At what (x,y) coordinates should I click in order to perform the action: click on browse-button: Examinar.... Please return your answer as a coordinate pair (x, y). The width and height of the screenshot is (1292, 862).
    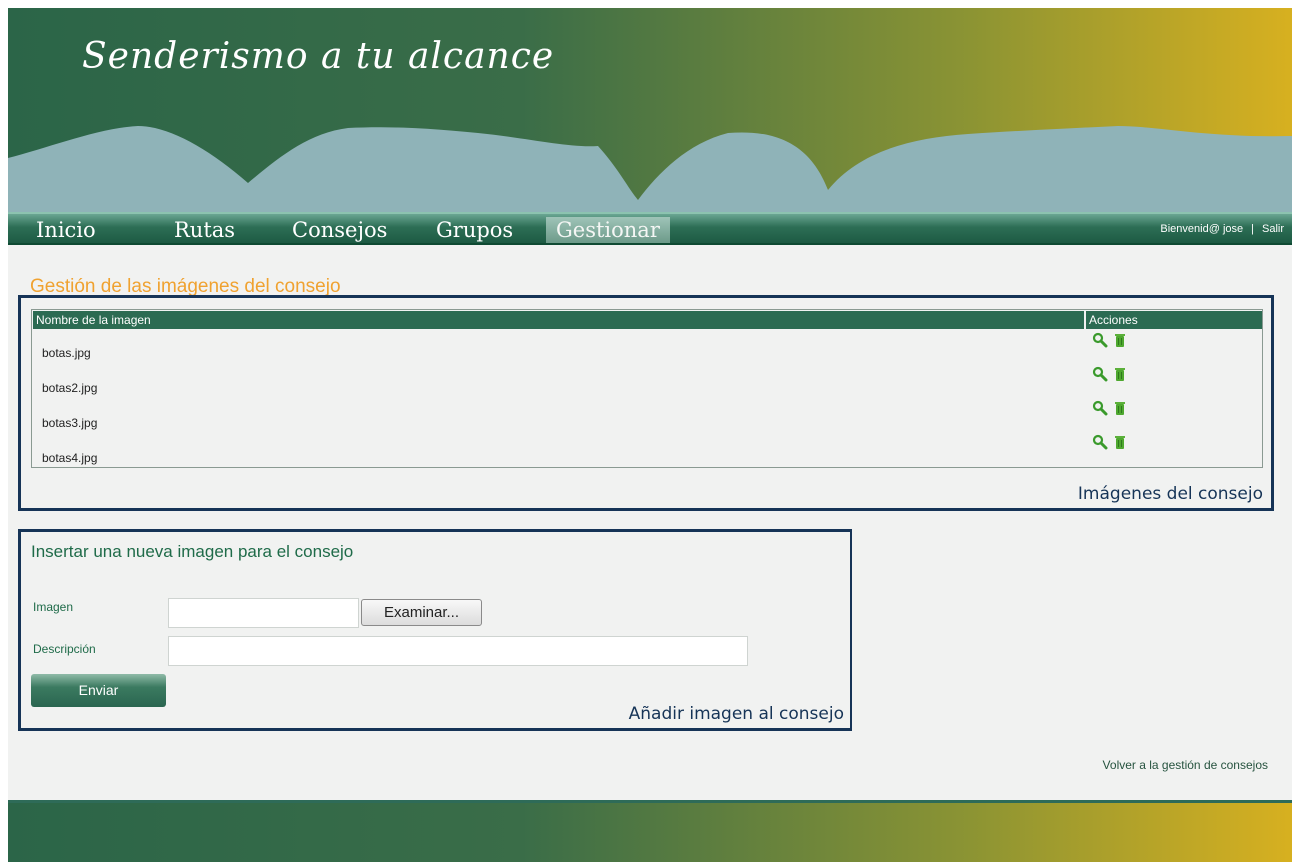
    Looking at the image, I should click on (421, 612).